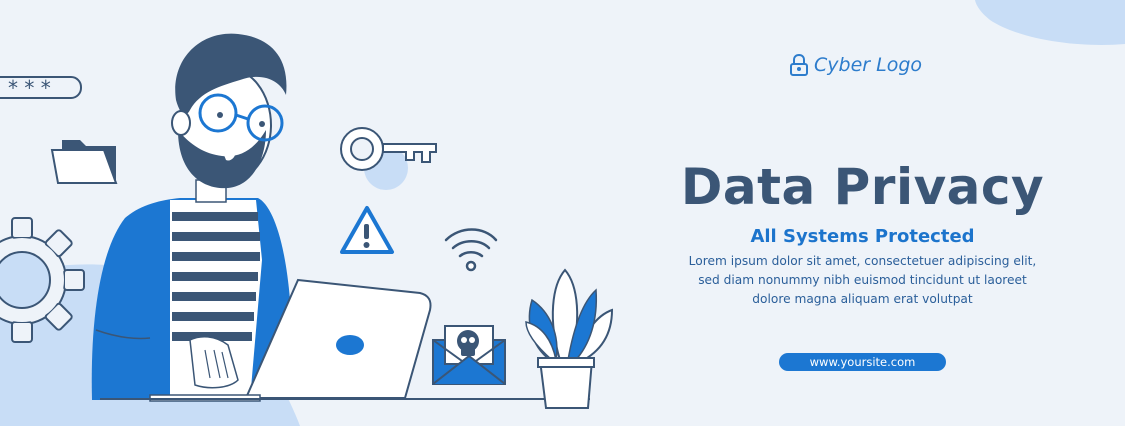 This screenshot has height=426, width=1125. What do you see at coordinates (862, 187) in the screenshot?
I see `page-title: Data Privacy` at bounding box center [862, 187].